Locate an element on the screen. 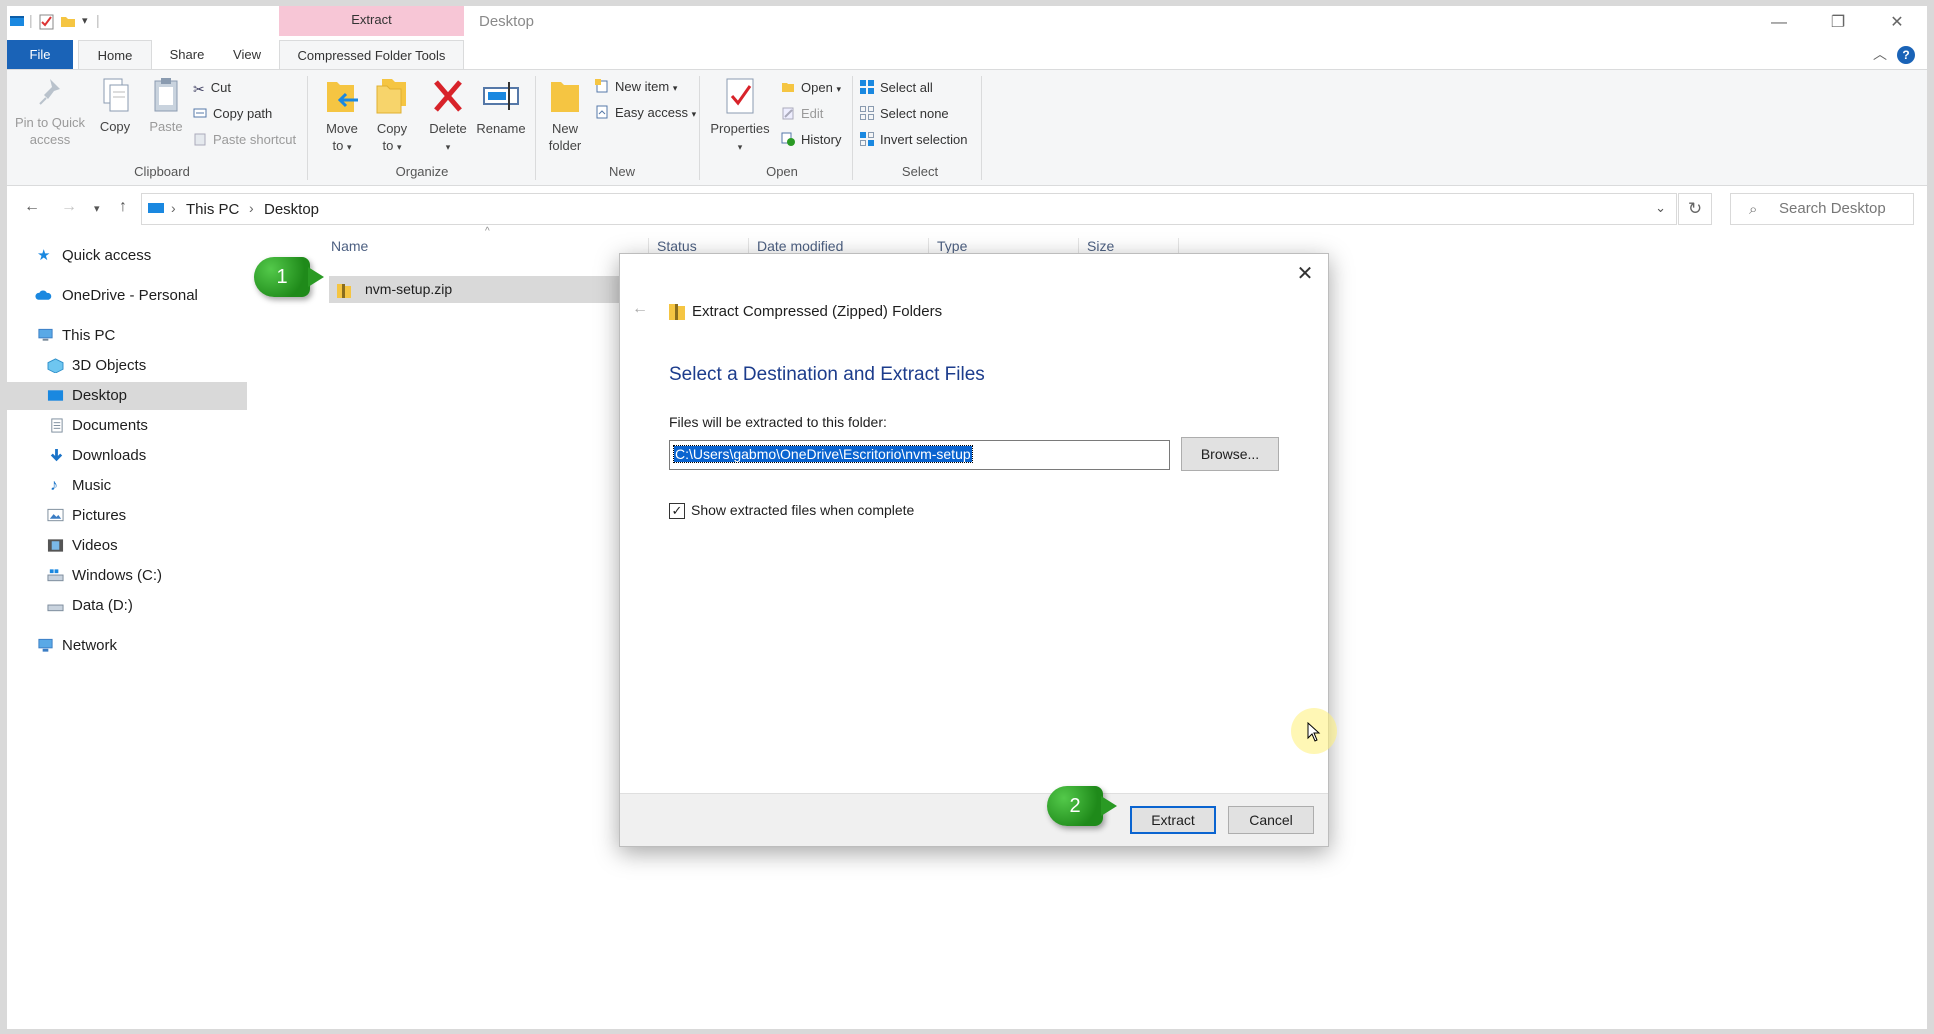 This screenshot has height=1034, width=1934. close-window-button: ✕ is located at coordinates (1897, 23).